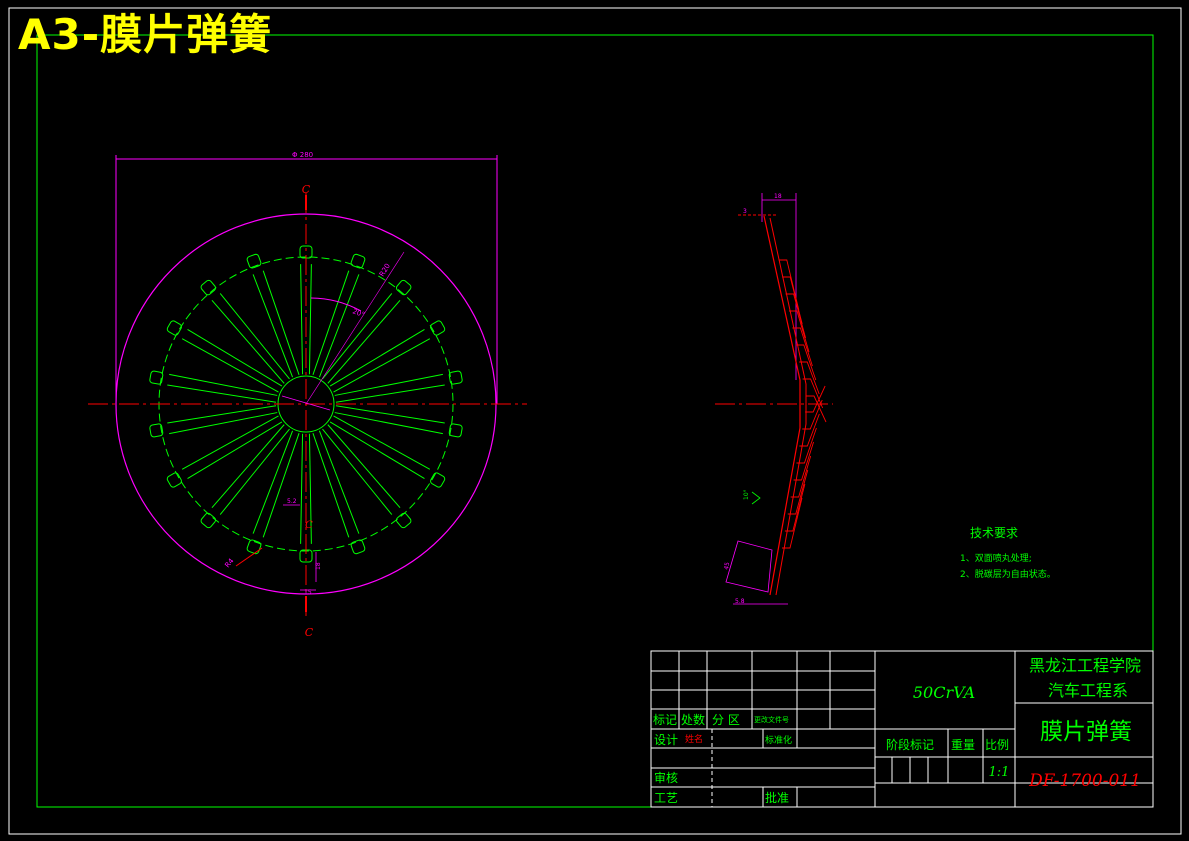  What do you see at coordinates (1084, 781) in the screenshot?
I see `tb-drawing-number: DF-1700-011` at bounding box center [1084, 781].